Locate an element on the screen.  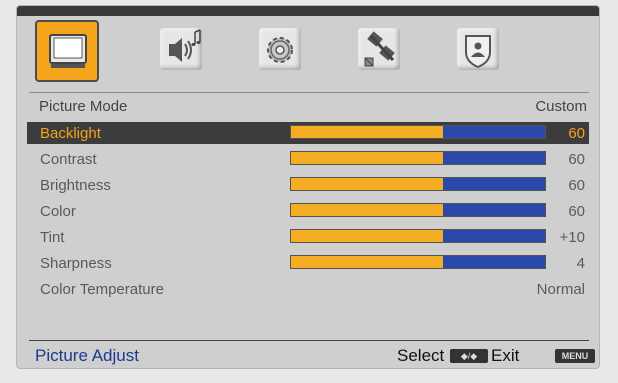
speaker-music-icon is located at coordinates (185, 45).